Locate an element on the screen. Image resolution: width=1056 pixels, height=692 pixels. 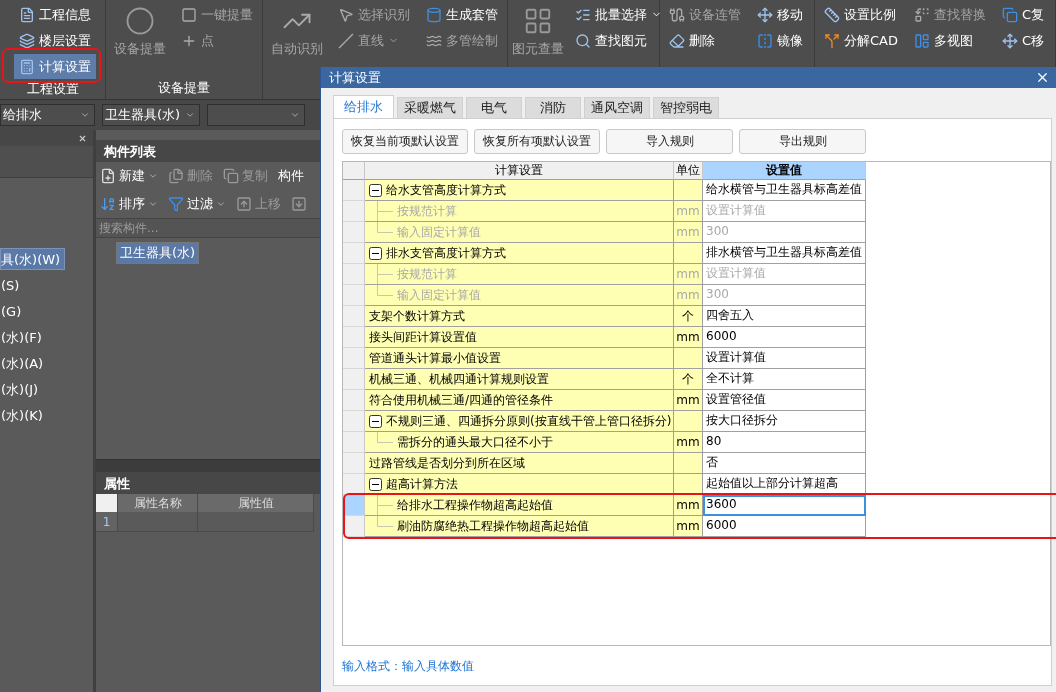
value-cell: 否 is located at coordinates (784, 463).